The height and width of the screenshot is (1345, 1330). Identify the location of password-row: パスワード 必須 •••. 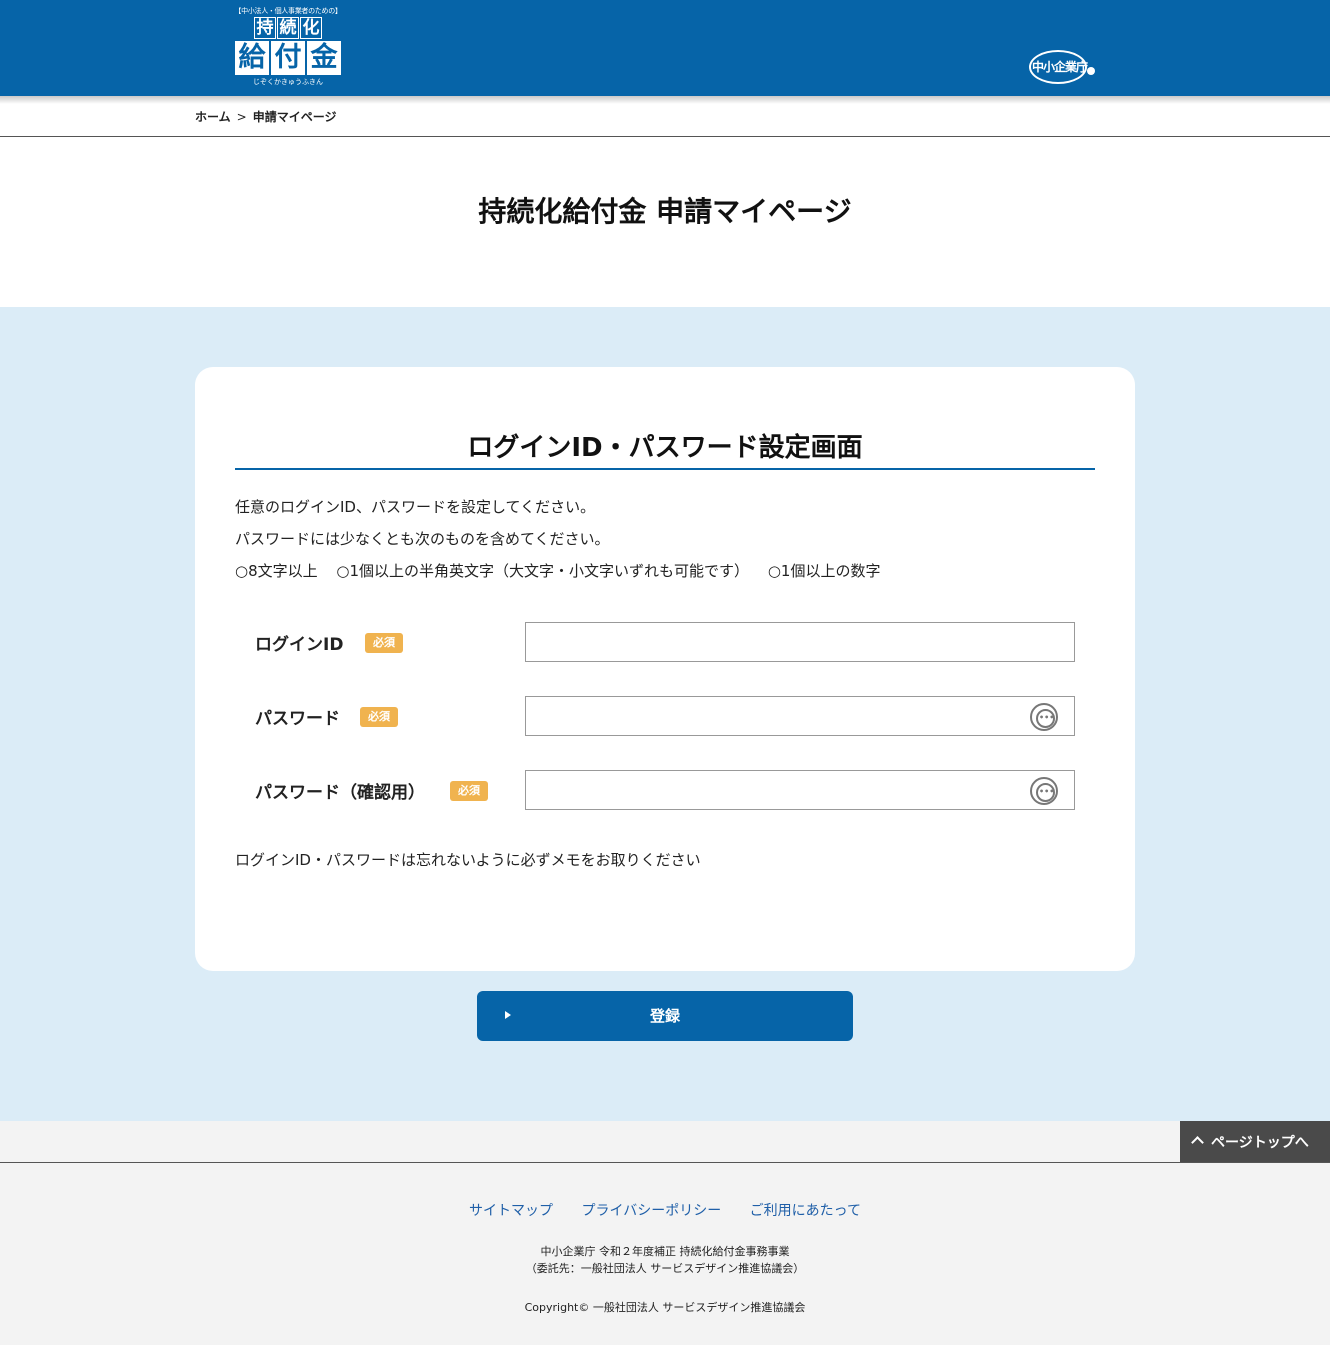
(665, 716).